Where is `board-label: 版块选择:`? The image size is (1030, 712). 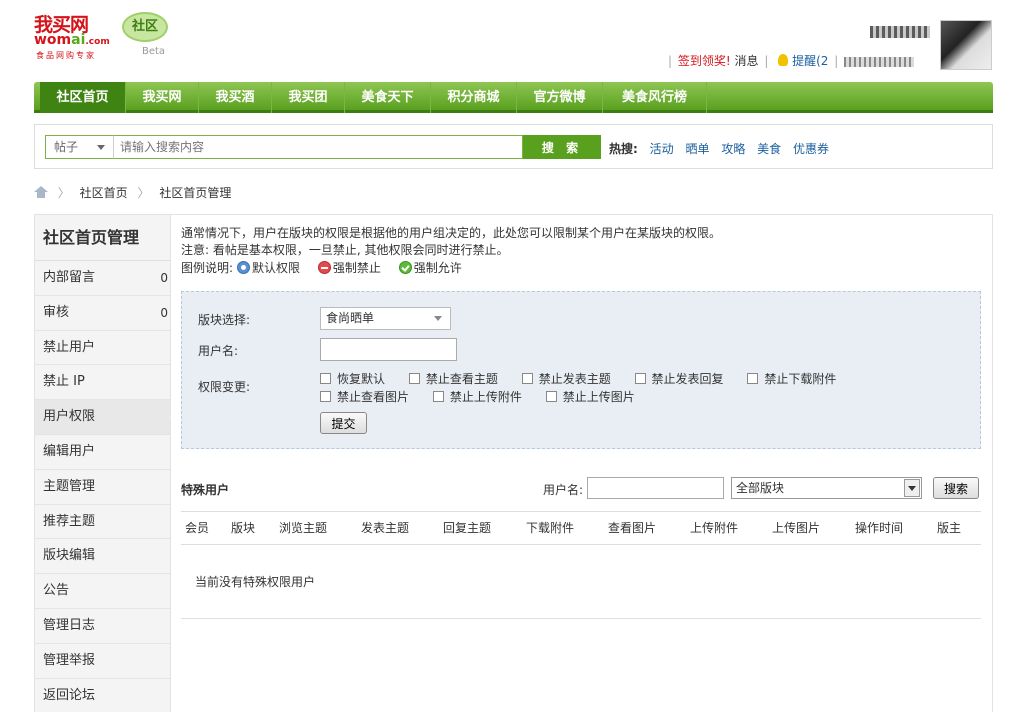
board-label: 版块选择: is located at coordinates (224, 320).